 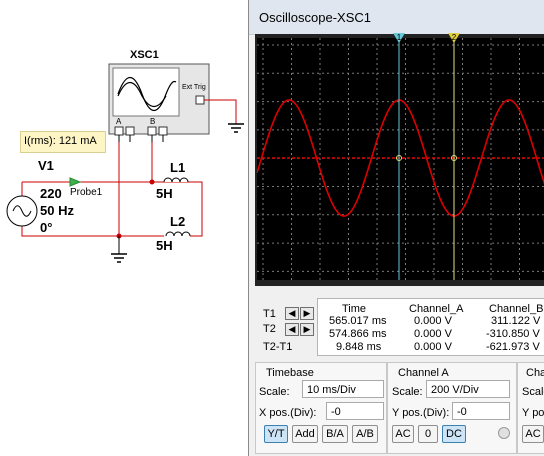 I want to click on t2-left-arrow-icon: ◀, so click(x=292, y=329).